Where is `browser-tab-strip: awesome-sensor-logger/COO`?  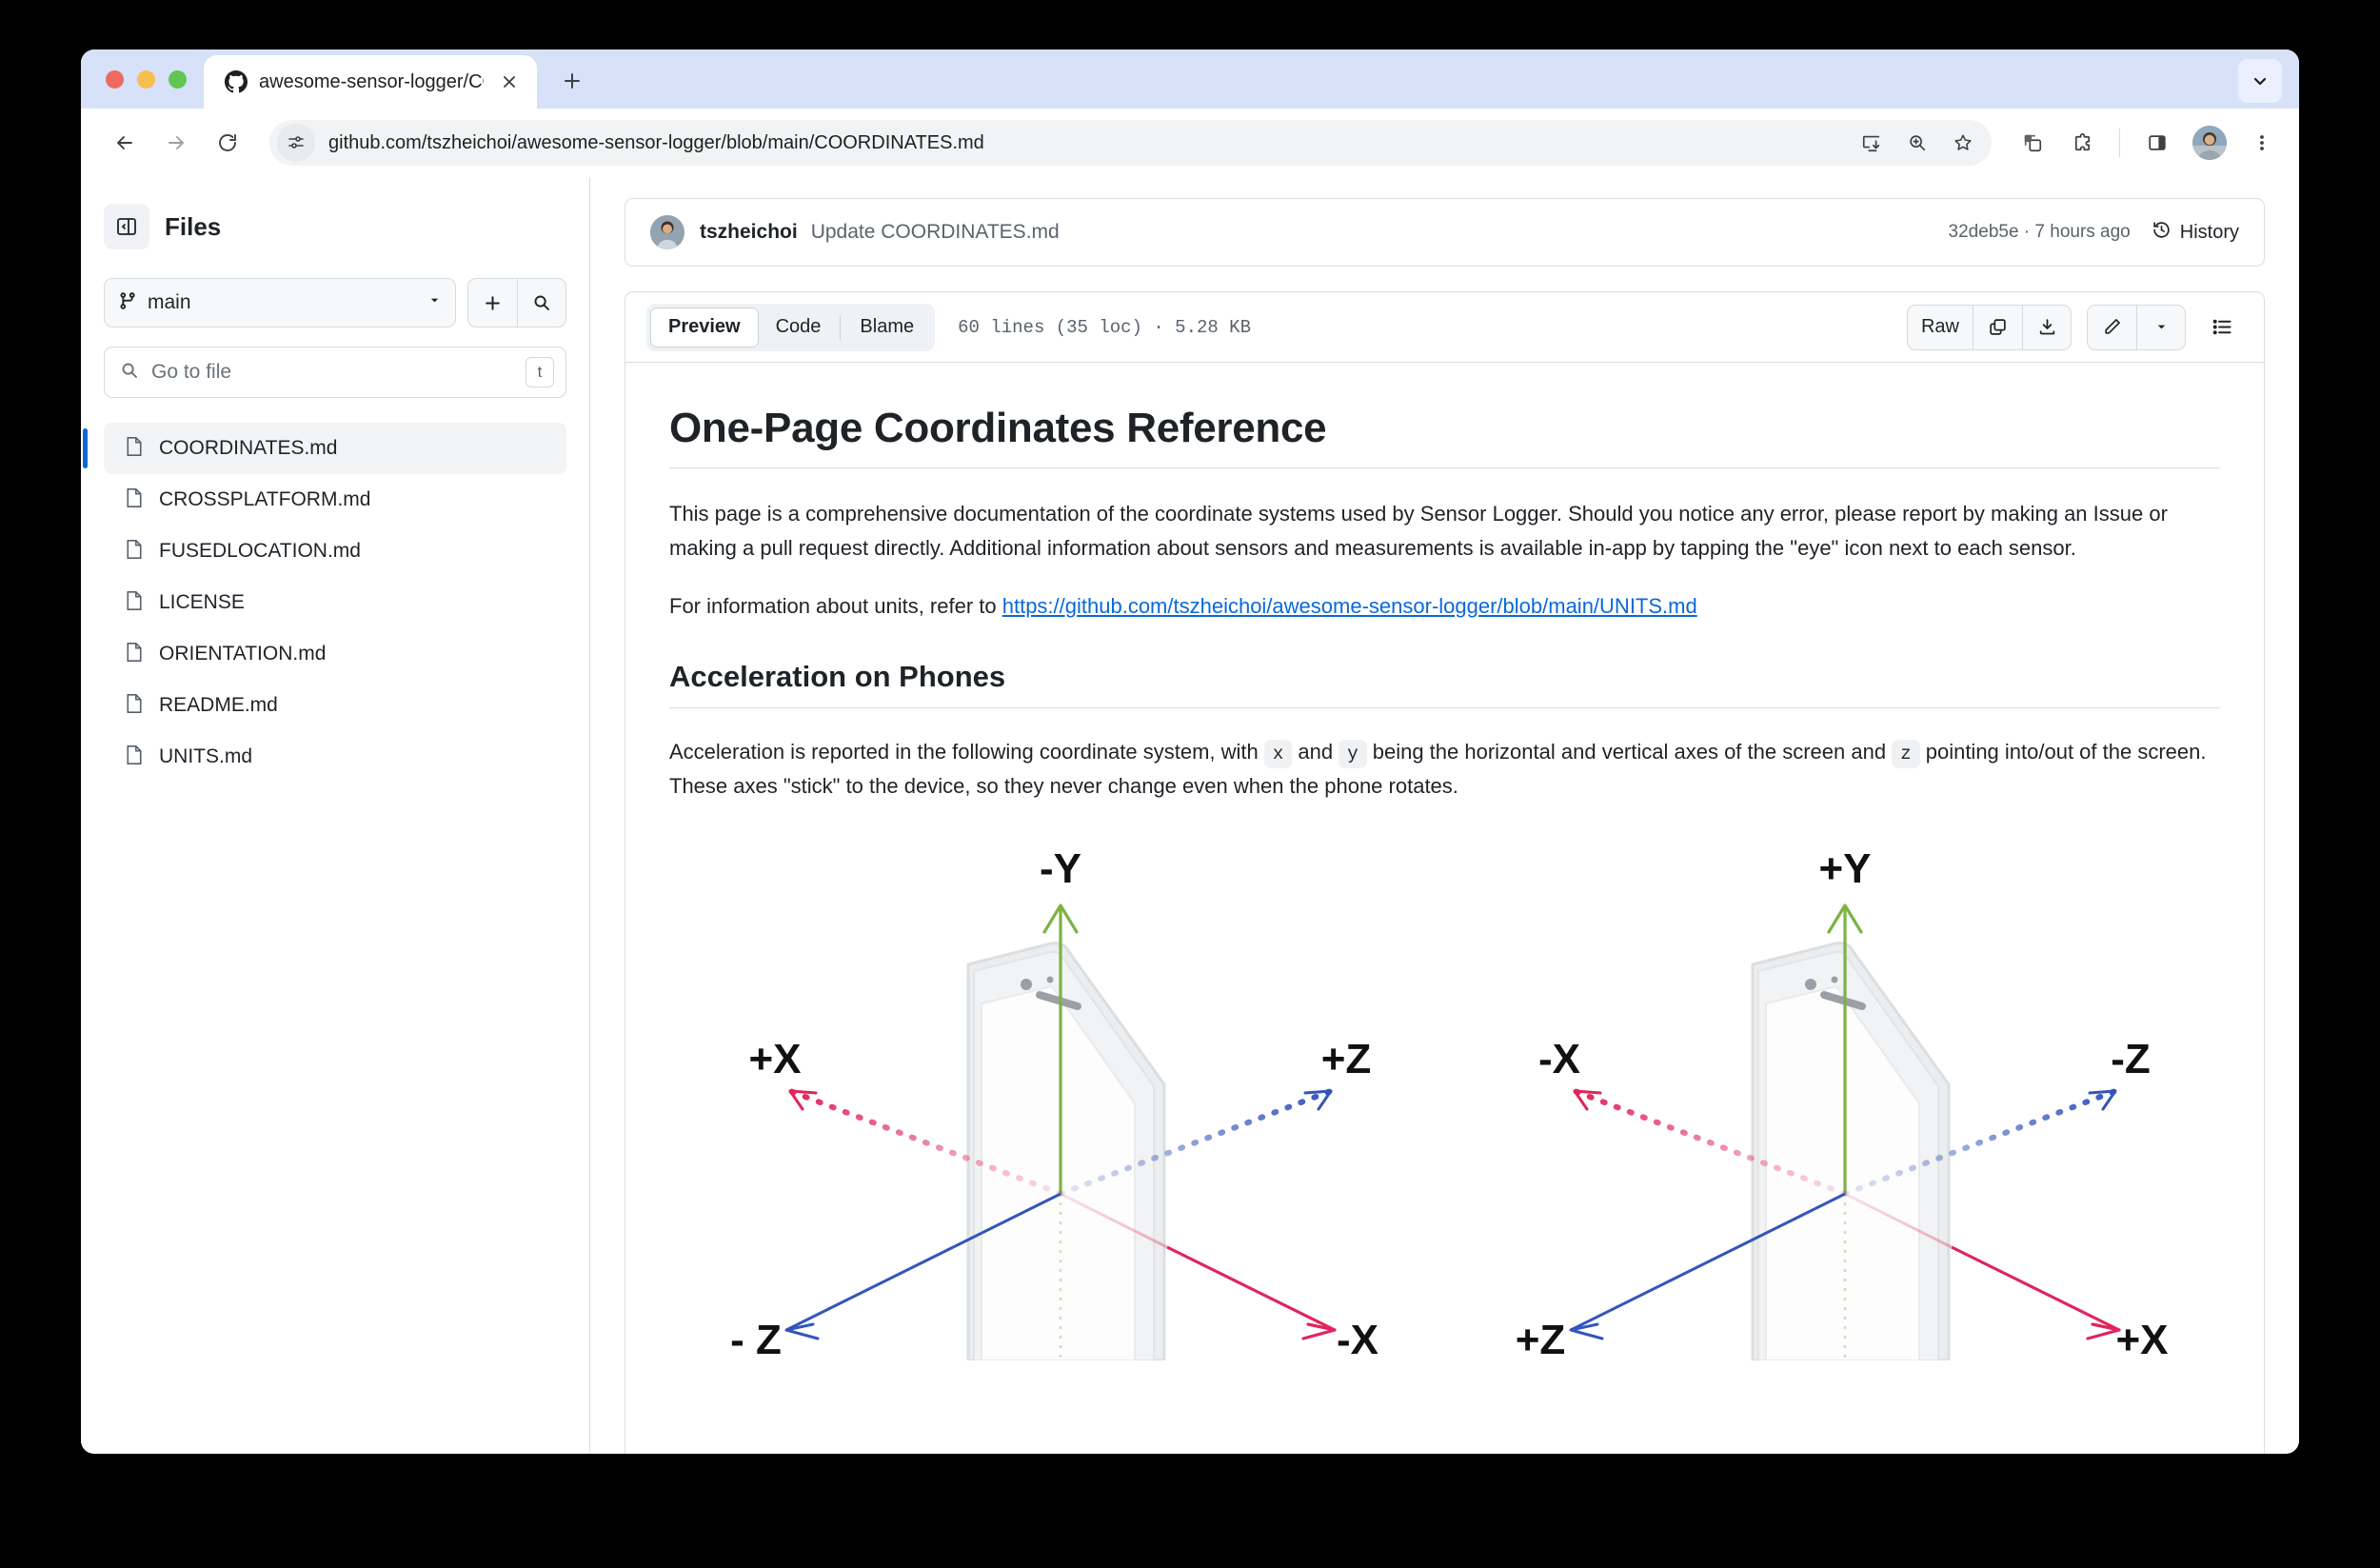 browser-tab-strip: awesome-sensor-logger/COO is located at coordinates (1190, 79).